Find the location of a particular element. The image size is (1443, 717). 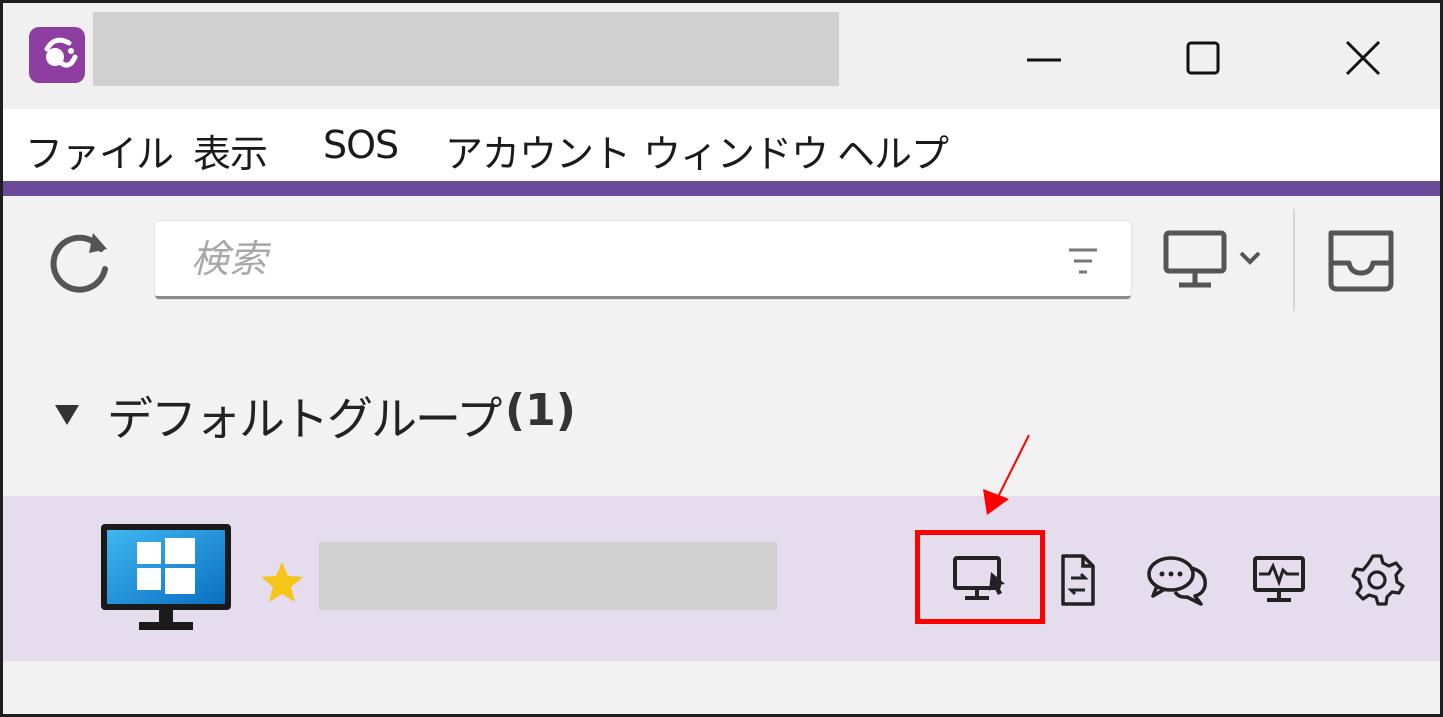

windows-icon is located at coordinates (166, 577).